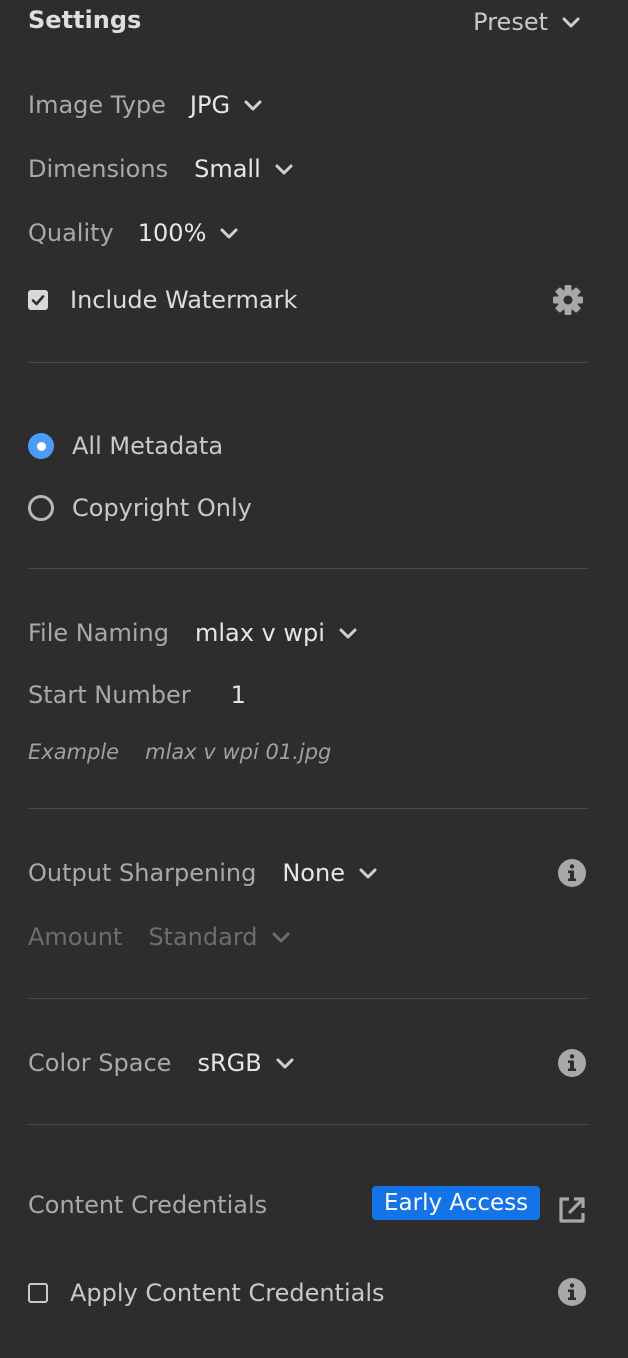 The image size is (628, 1358). Describe the element at coordinates (41, 446) in the screenshot. I see `radio-button-selected` at that location.